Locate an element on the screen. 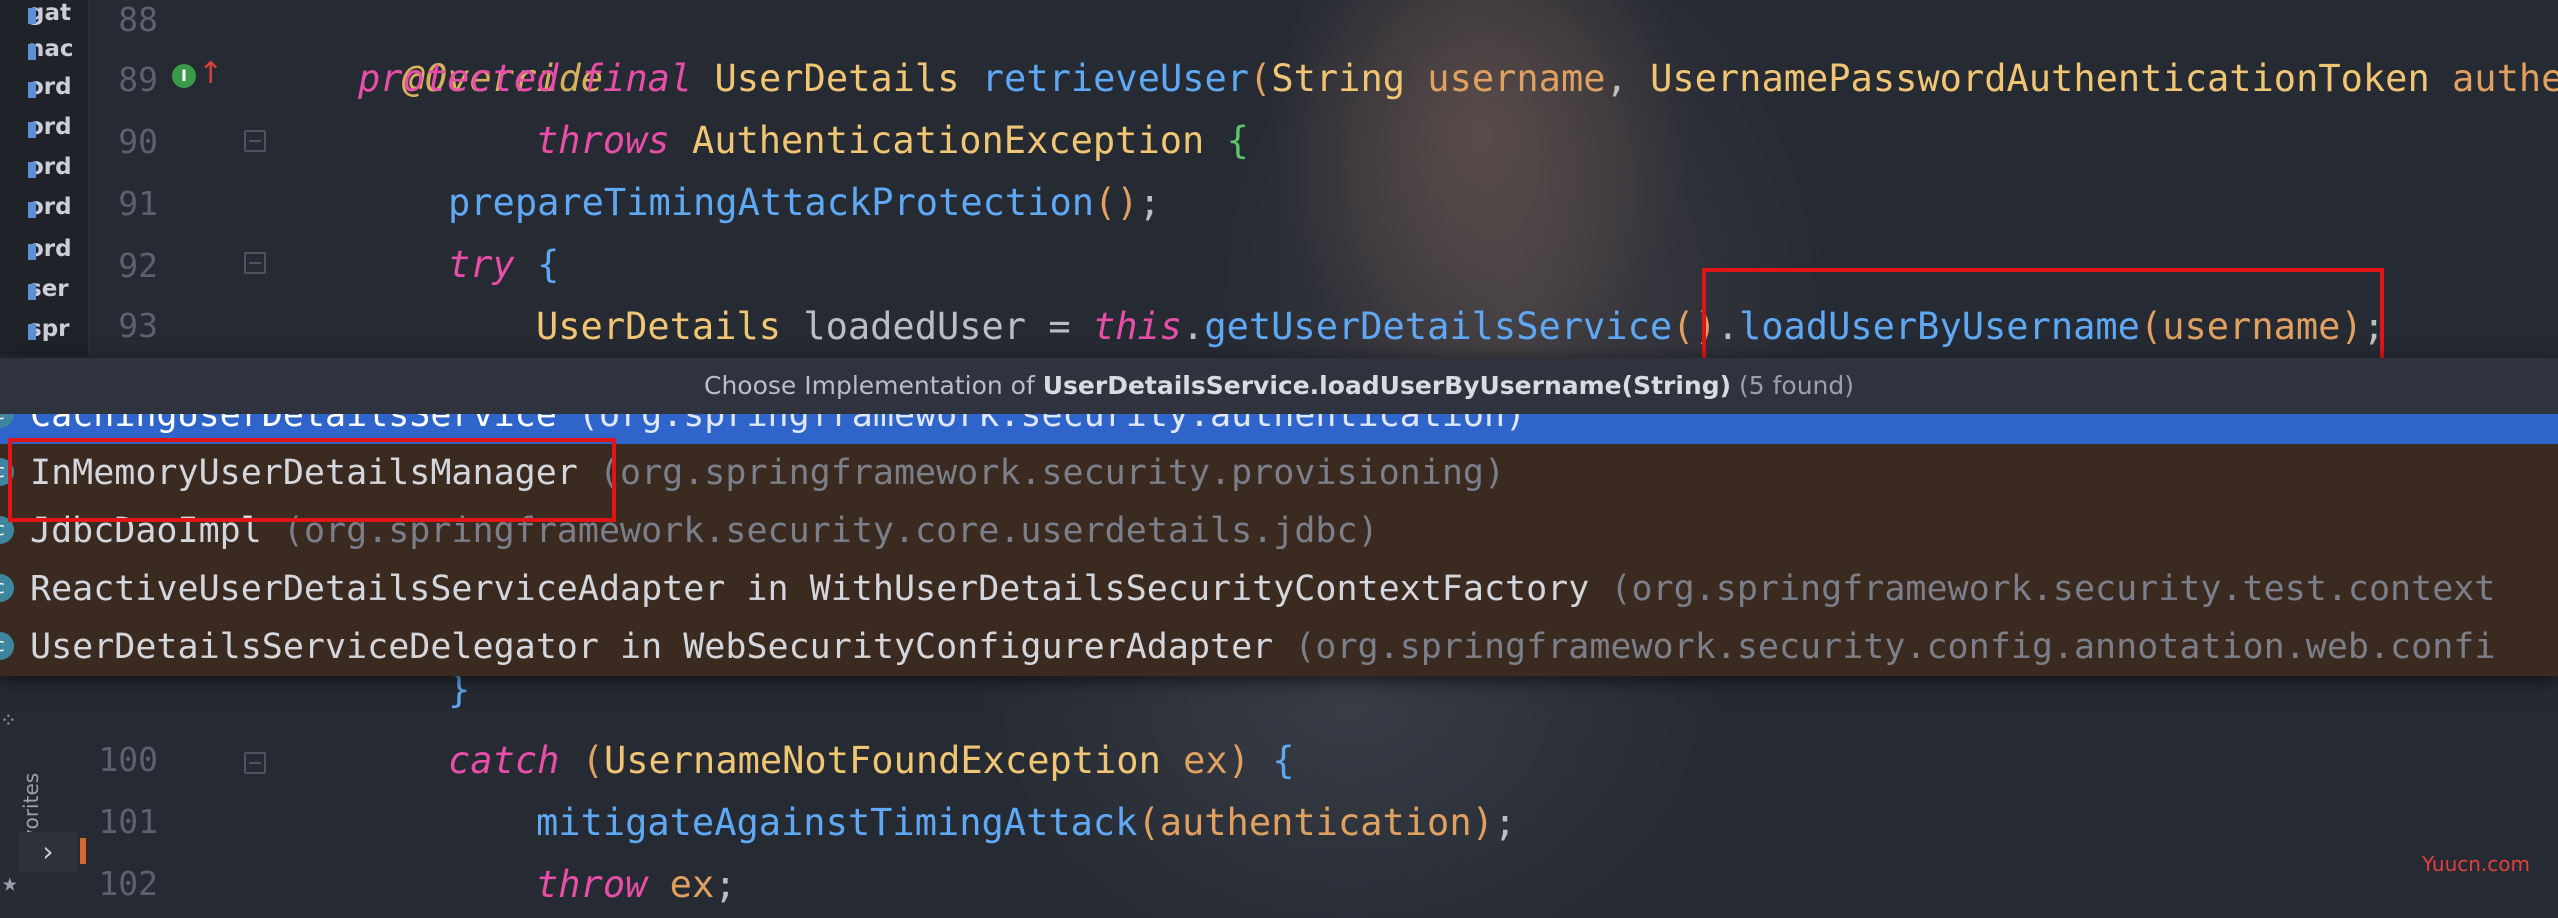 Image resolution: width=2558 pixels, height=918 pixels. code-line-99: } is located at coordinates (459, 690).